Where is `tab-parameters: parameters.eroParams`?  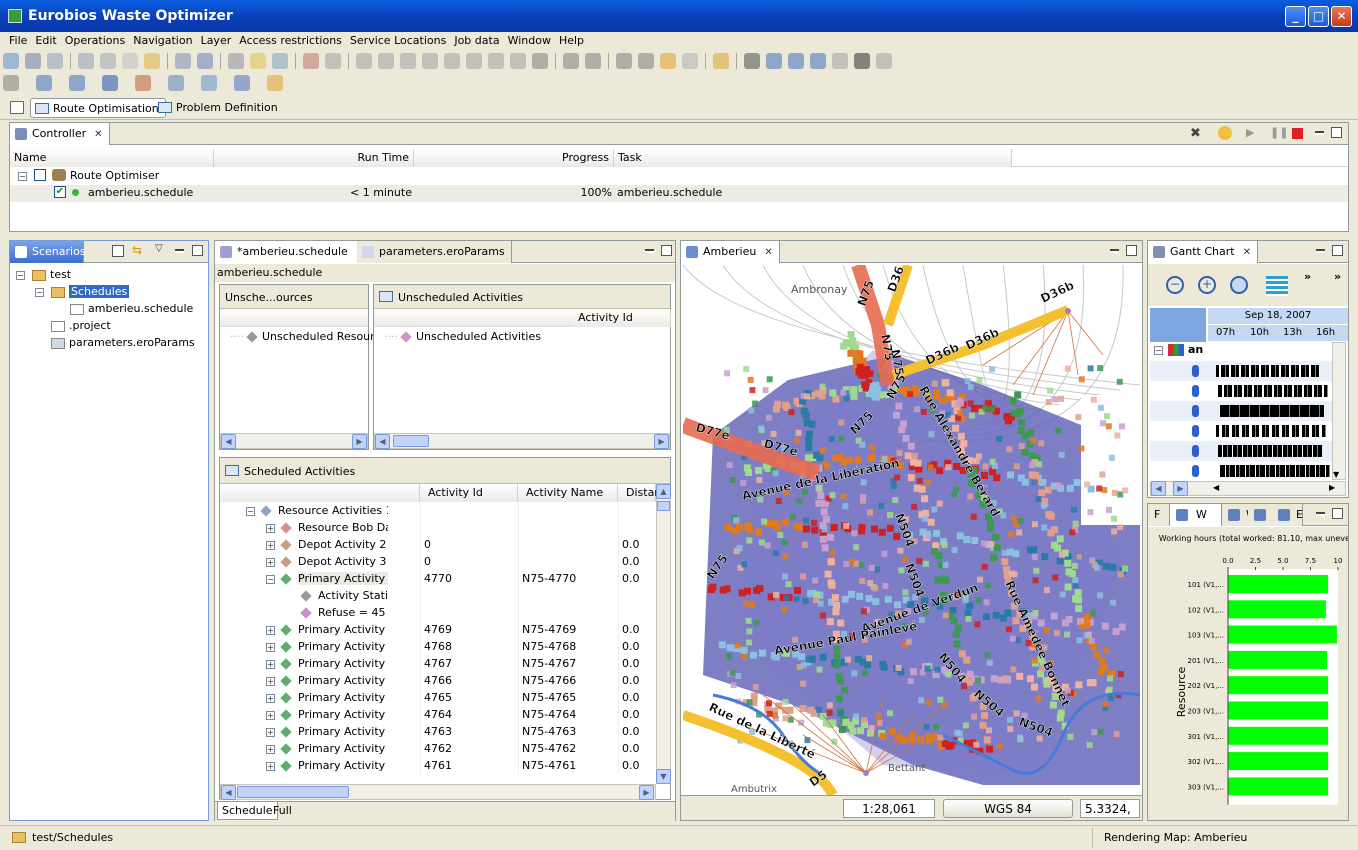 tab-parameters: parameters.eroParams is located at coordinates (434, 252).